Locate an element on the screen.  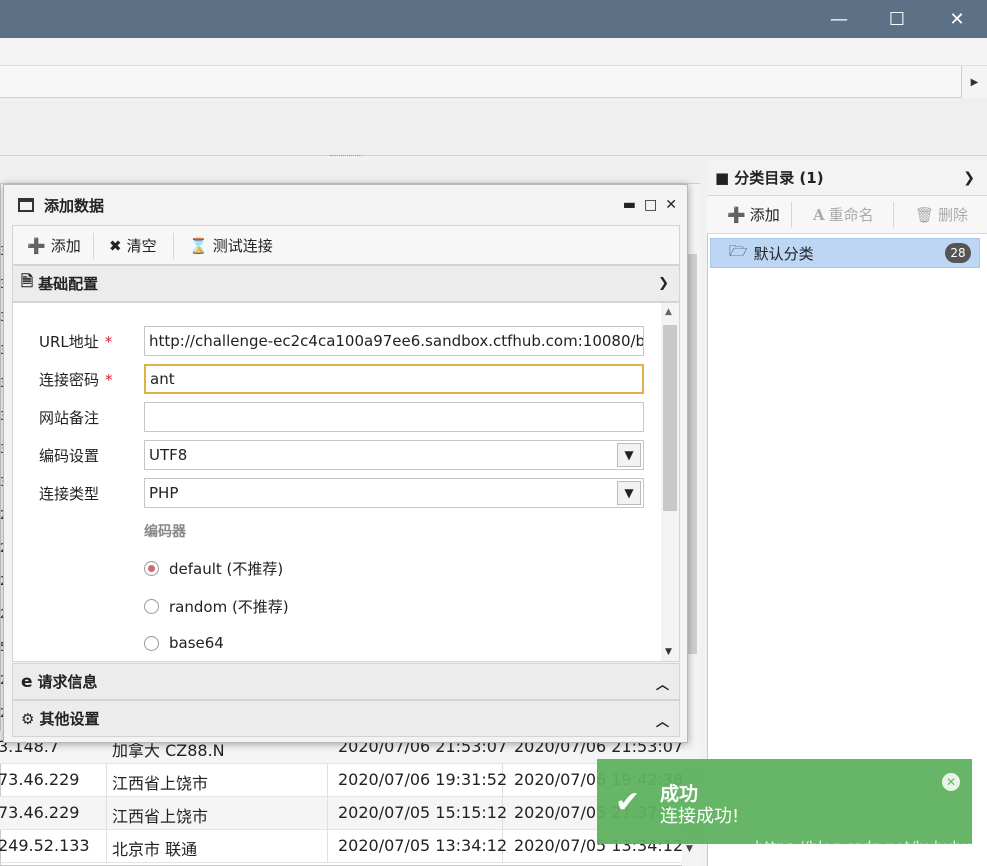
dialog-minimize-icon: ▬ is located at coordinates (629, 205).